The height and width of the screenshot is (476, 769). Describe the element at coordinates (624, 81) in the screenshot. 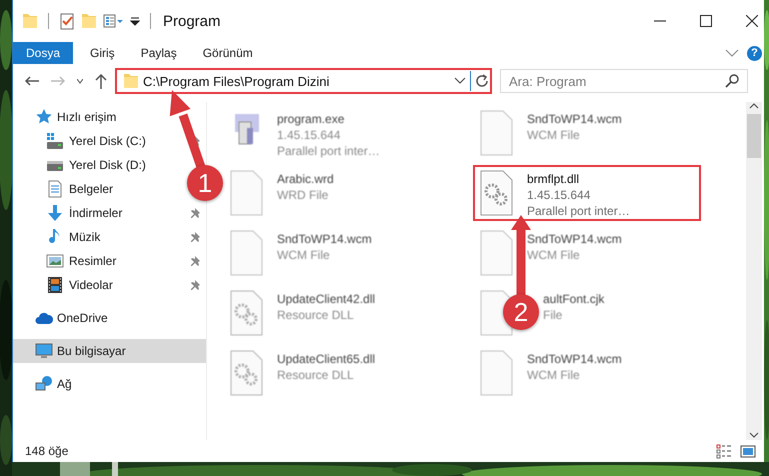

I see `search-field: Ara: Program` at that location.